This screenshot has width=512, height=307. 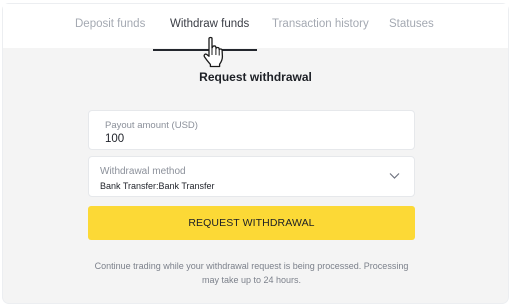 I want to click on tab-statuses: Statuses, so click(x=411, y=24).